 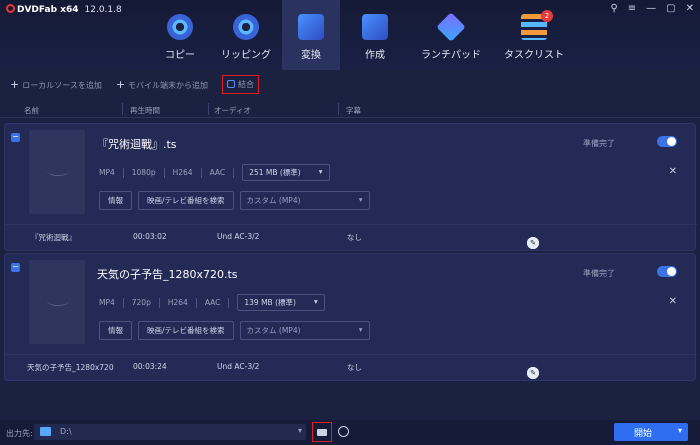 What do you see at coordinates (613, 8) in the screenshot?
I see `pin-icon: ⚲` at bounding box center [613, 8].